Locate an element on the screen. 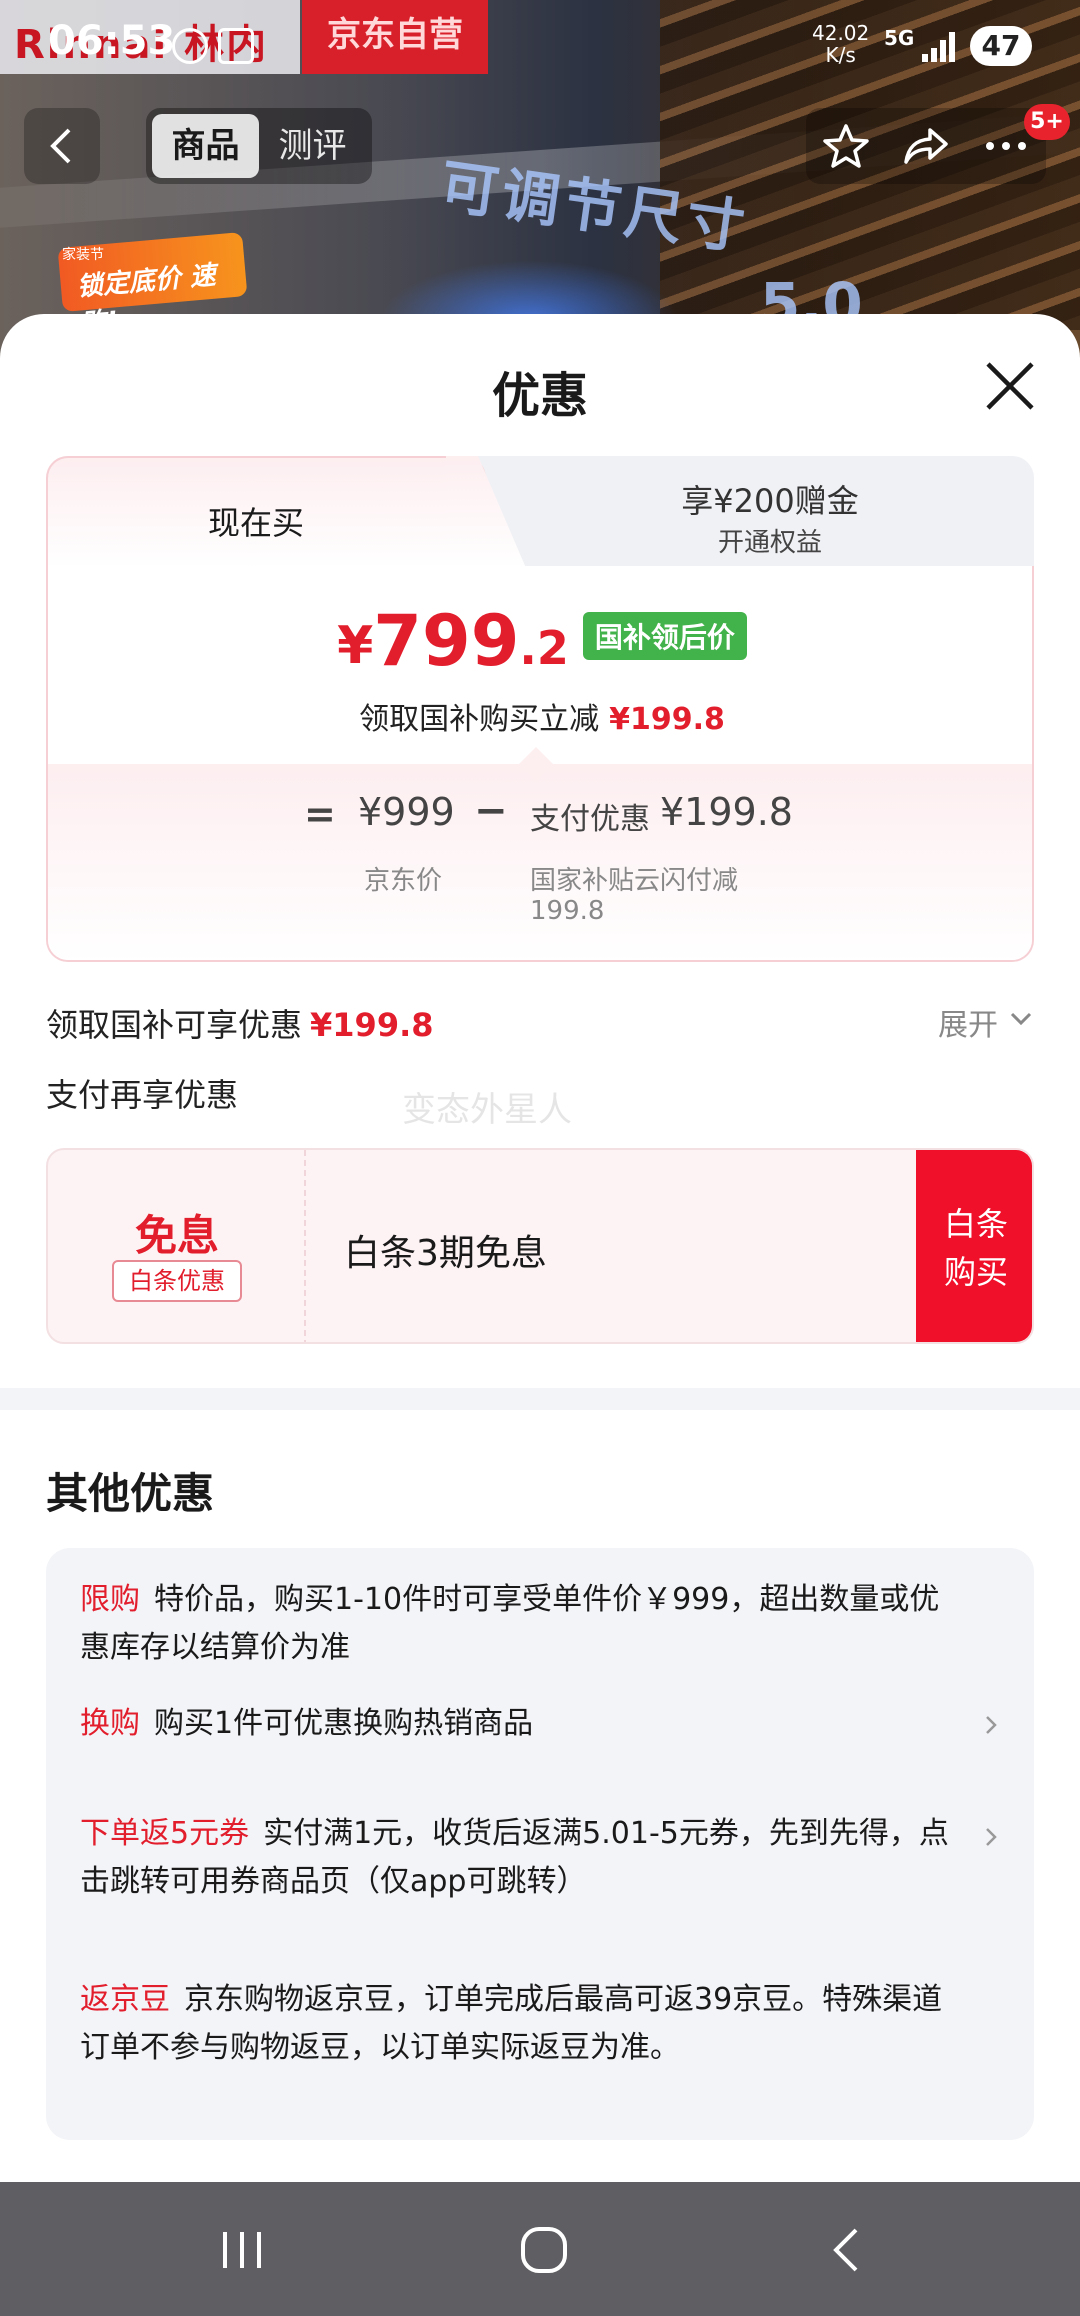 This screenshot has height=2316, width=1080. pay-discount-caption-amount: 199.8 is located at coordinates (567, 911).